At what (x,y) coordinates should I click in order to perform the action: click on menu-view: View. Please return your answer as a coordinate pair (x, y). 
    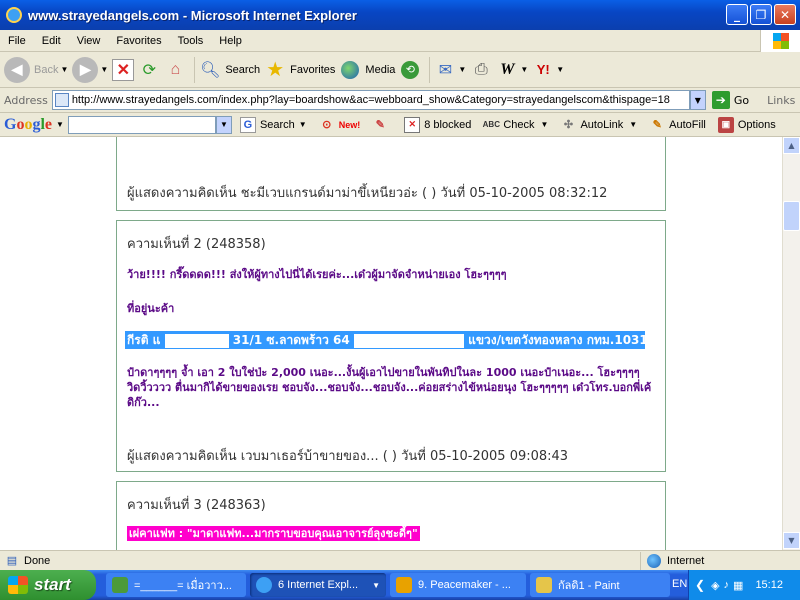
    Looking at the image, I should click on (89, 41).